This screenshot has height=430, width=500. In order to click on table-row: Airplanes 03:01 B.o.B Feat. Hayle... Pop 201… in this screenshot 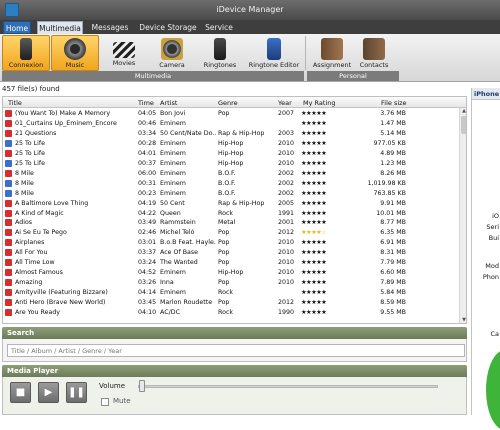, I will do `click(231, 242)`.